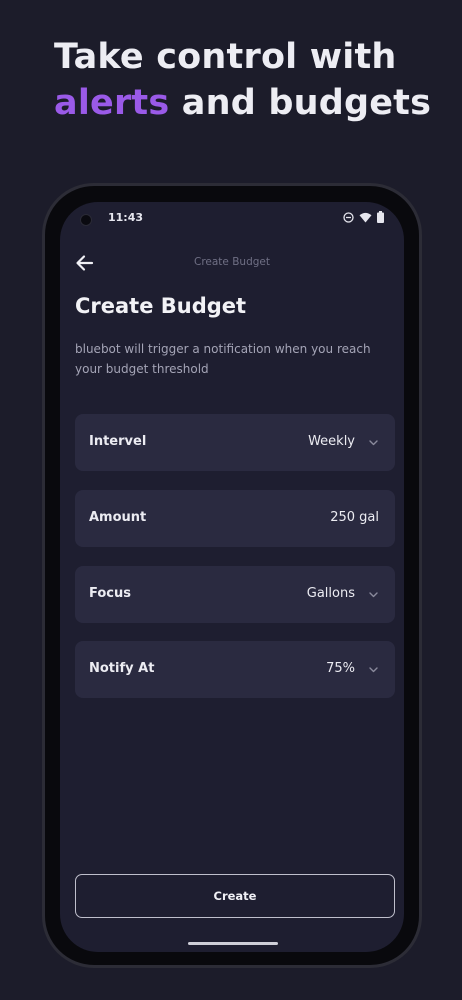  What do you see at coordinates (348, 217) in the screenshot?
I see `do-not-disturb-icon` at bounding box center [348, 217].